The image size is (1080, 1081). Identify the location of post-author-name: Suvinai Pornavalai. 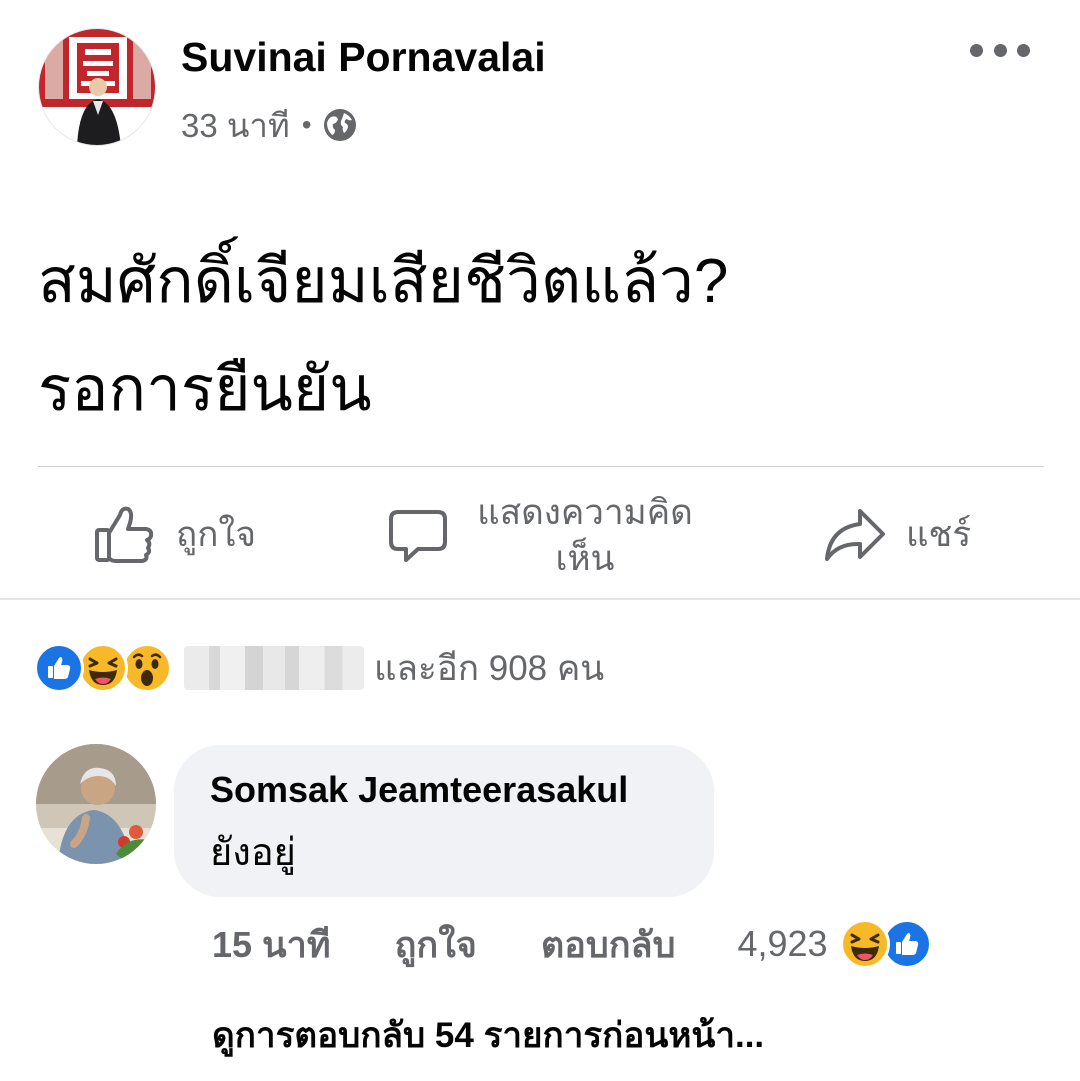
(363, 57).